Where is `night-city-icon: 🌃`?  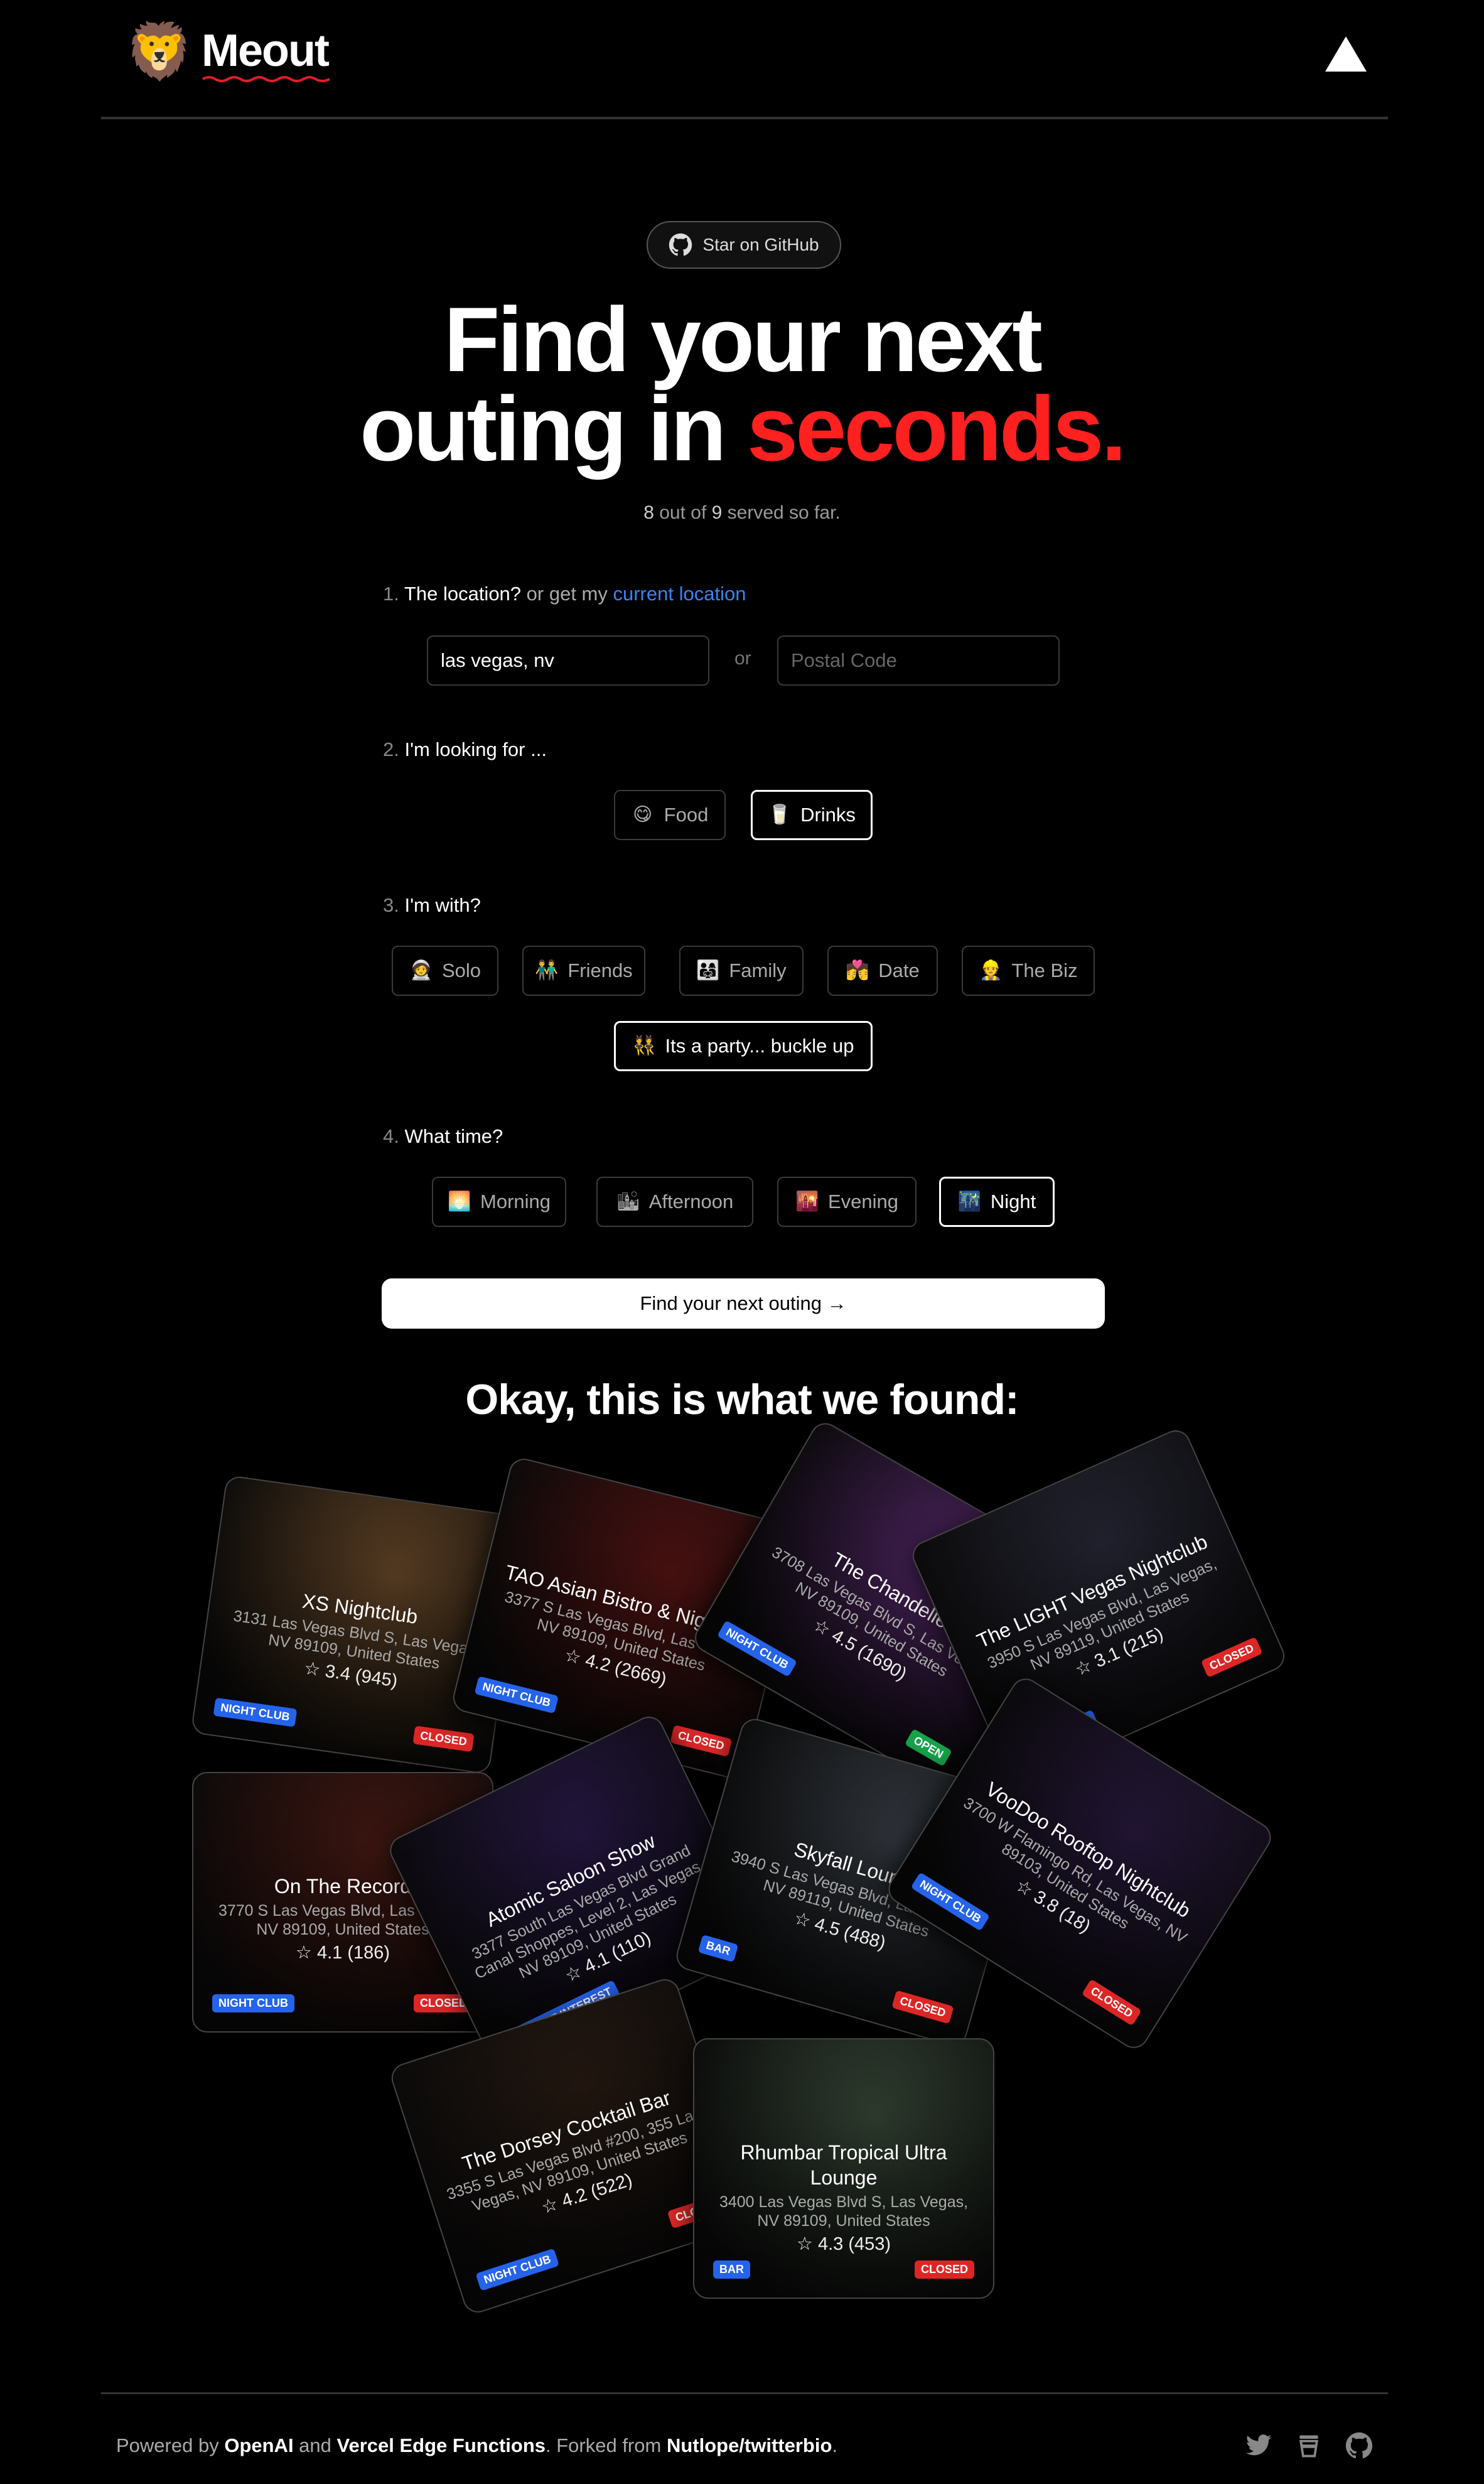
night-city-icon: 🌃 is located at coordinates (969, 1201).